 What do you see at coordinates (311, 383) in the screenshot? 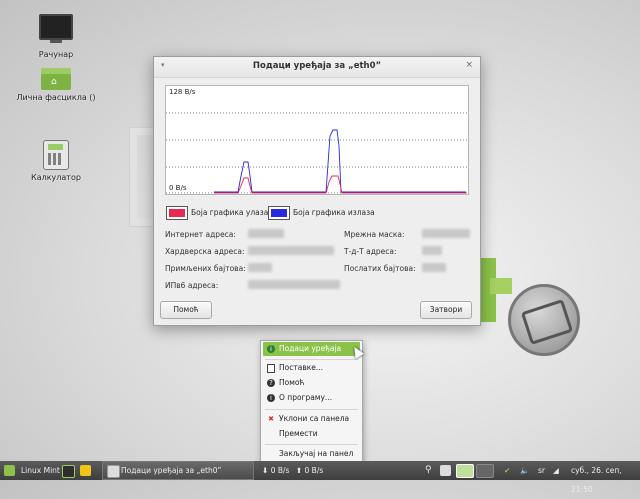
I see `menu-item-help: ? Помоћ` at bounding box center [311, 383].